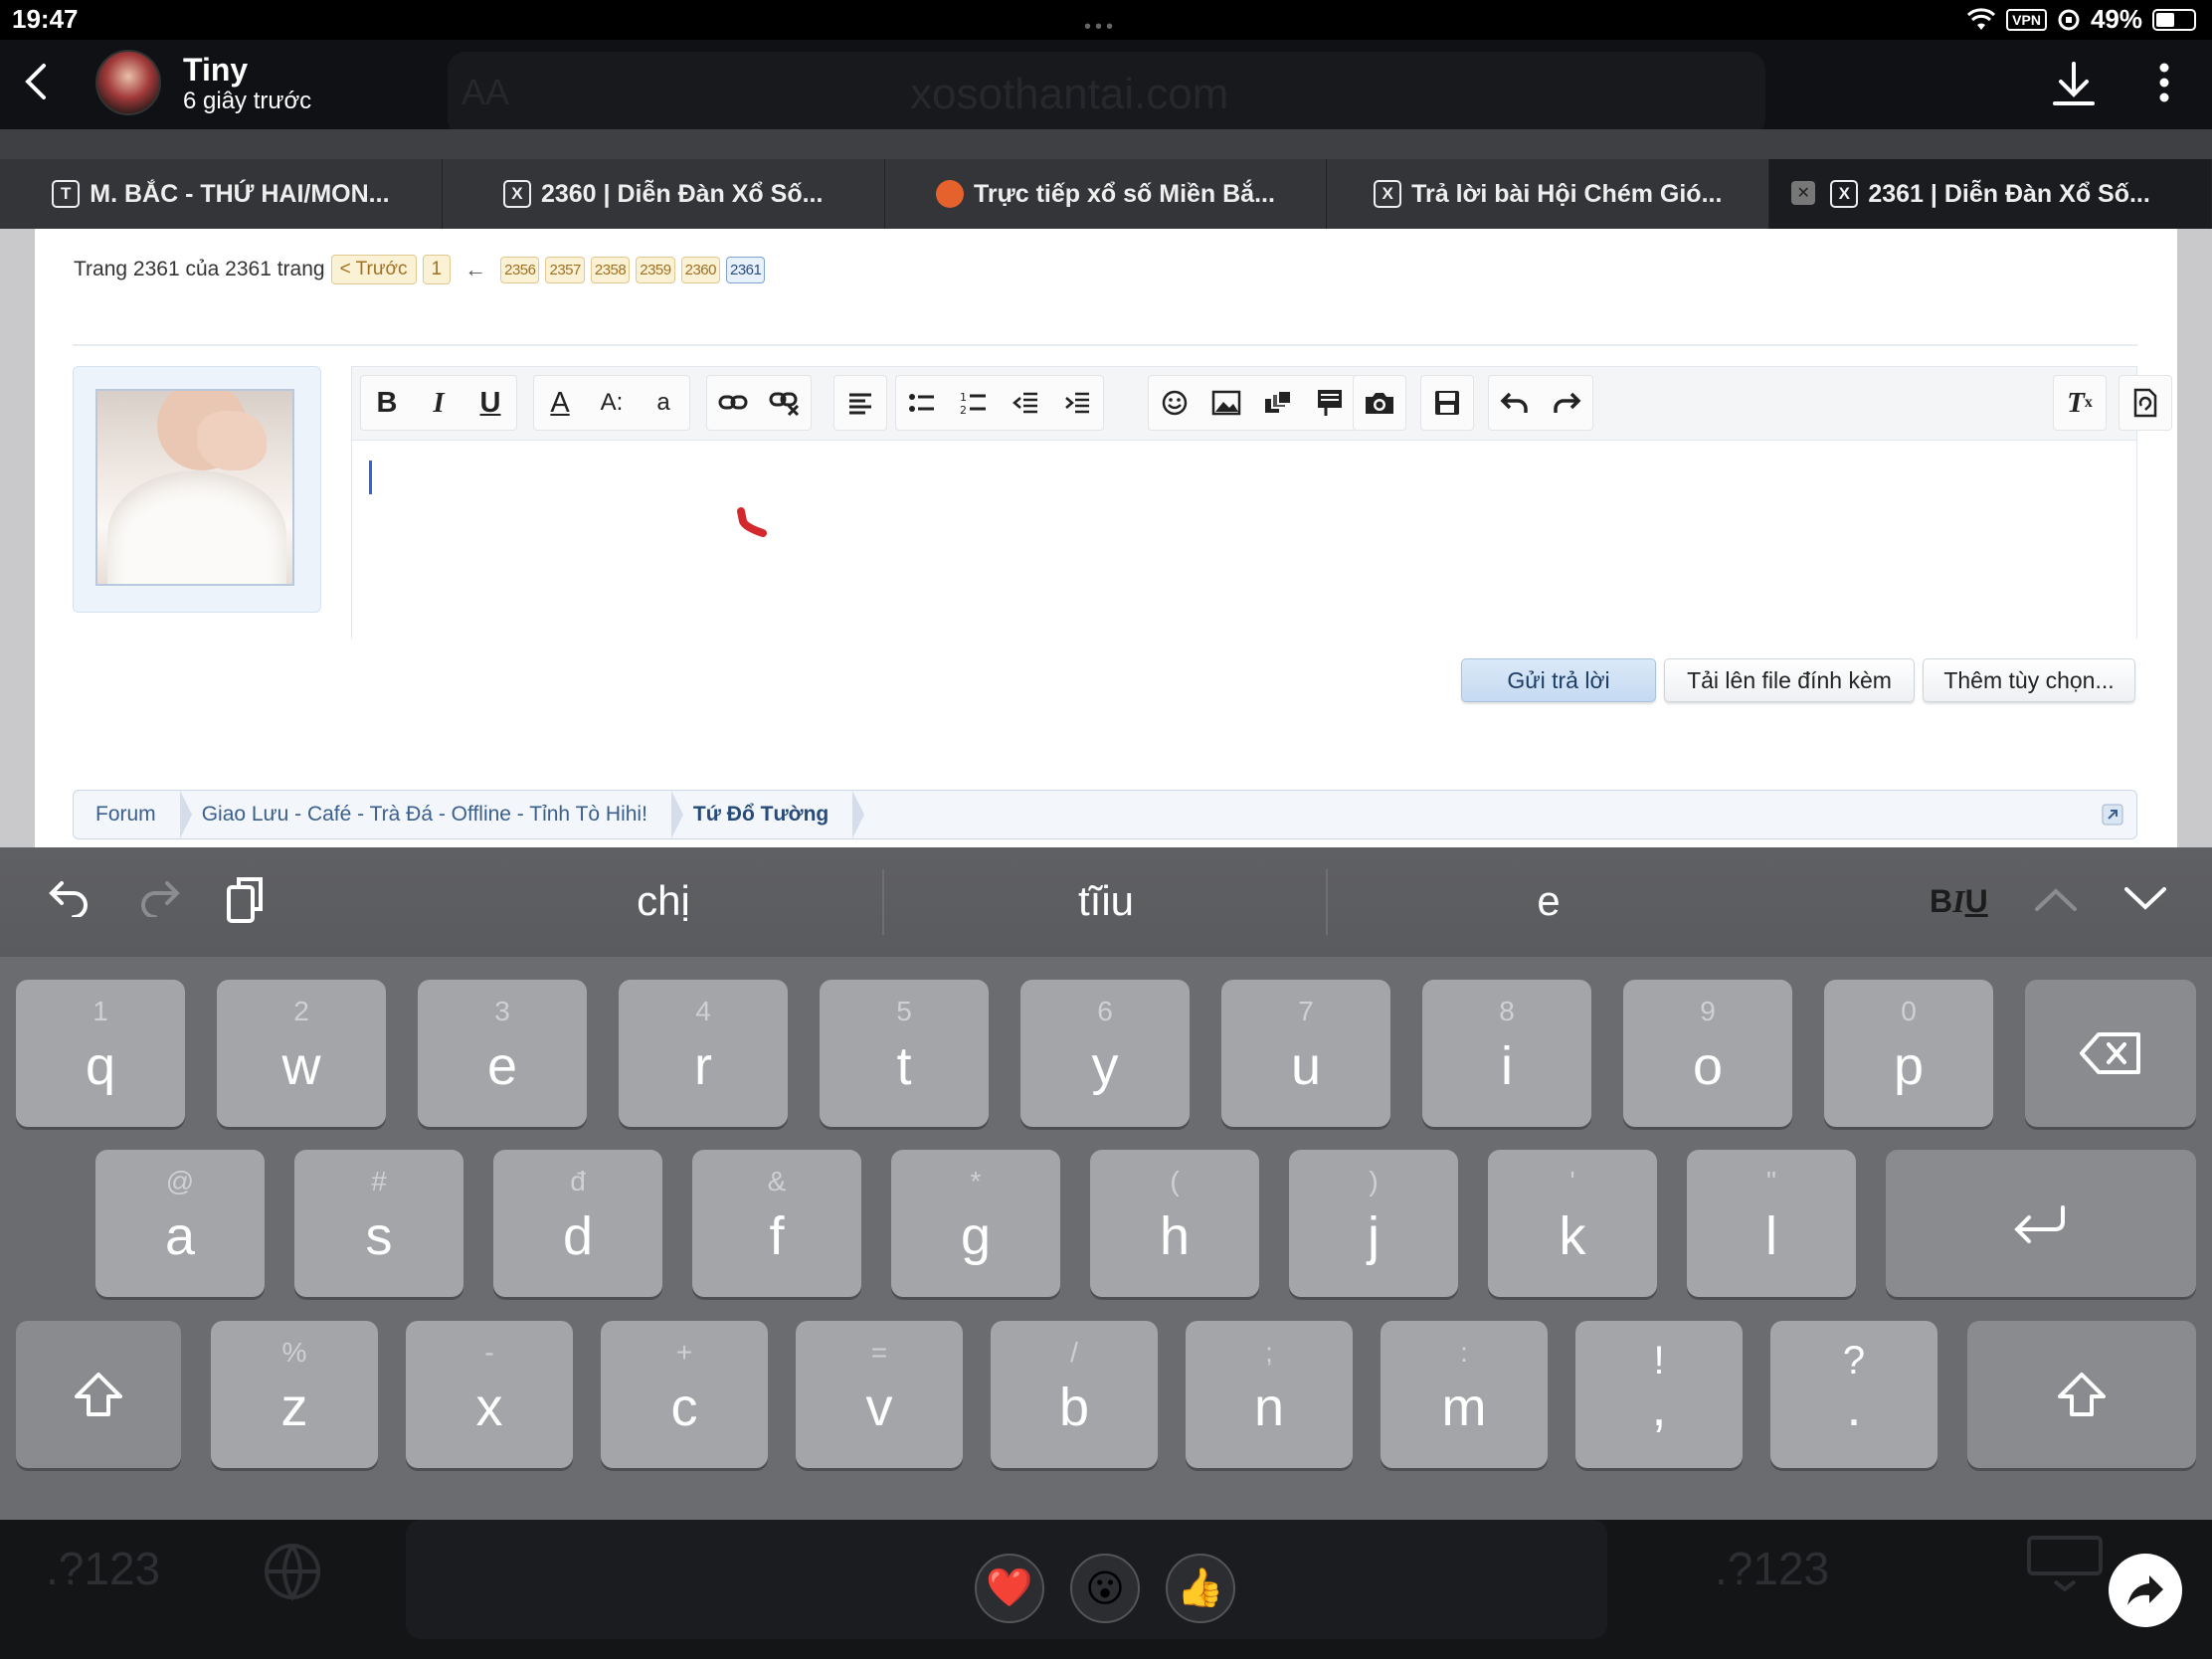 The height and width of the screenshot is (1659, 2212). What do you see at coordinates (1959, 901) in the screenshot?
I see `format-biu-button: BIU` at bounding box center [1959, 901].